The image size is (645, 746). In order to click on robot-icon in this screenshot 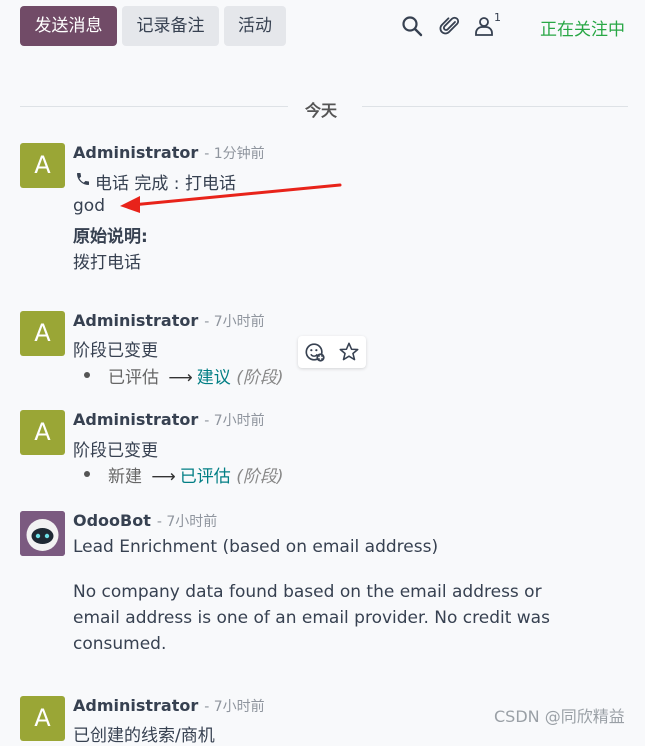, I will do `click(42, 533)`.